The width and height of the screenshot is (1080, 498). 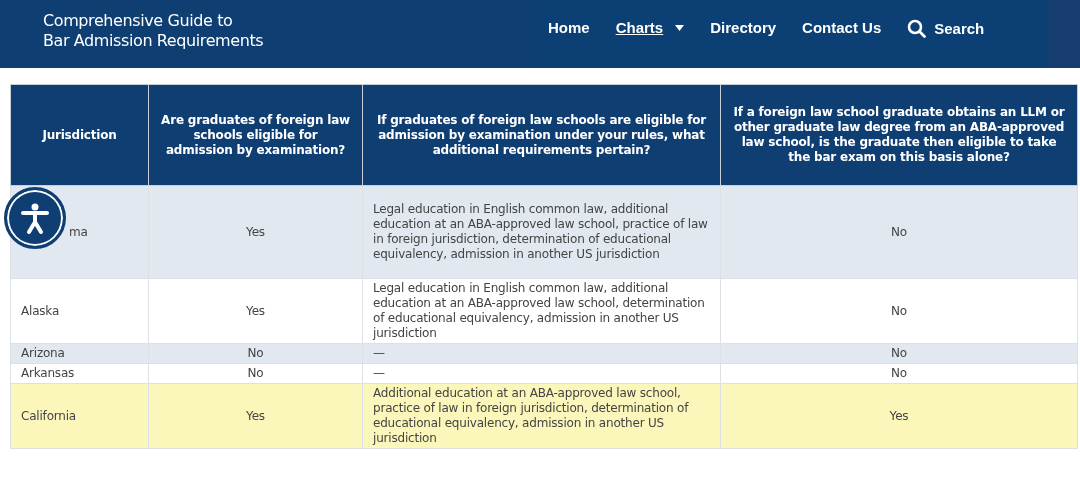 What do you see at coordinates (680, 27) in the screenshot?
I see `caret-icon` at bounding box center [680, 27].